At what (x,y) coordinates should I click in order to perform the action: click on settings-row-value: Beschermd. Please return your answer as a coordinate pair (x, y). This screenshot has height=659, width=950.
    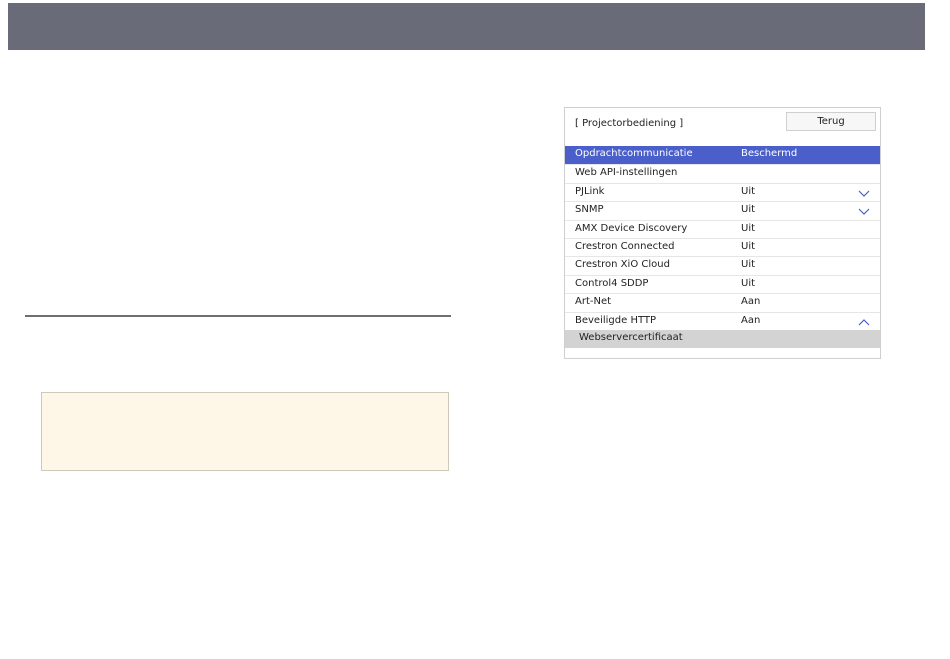
    Looking at the image, I should click on (769, 153).